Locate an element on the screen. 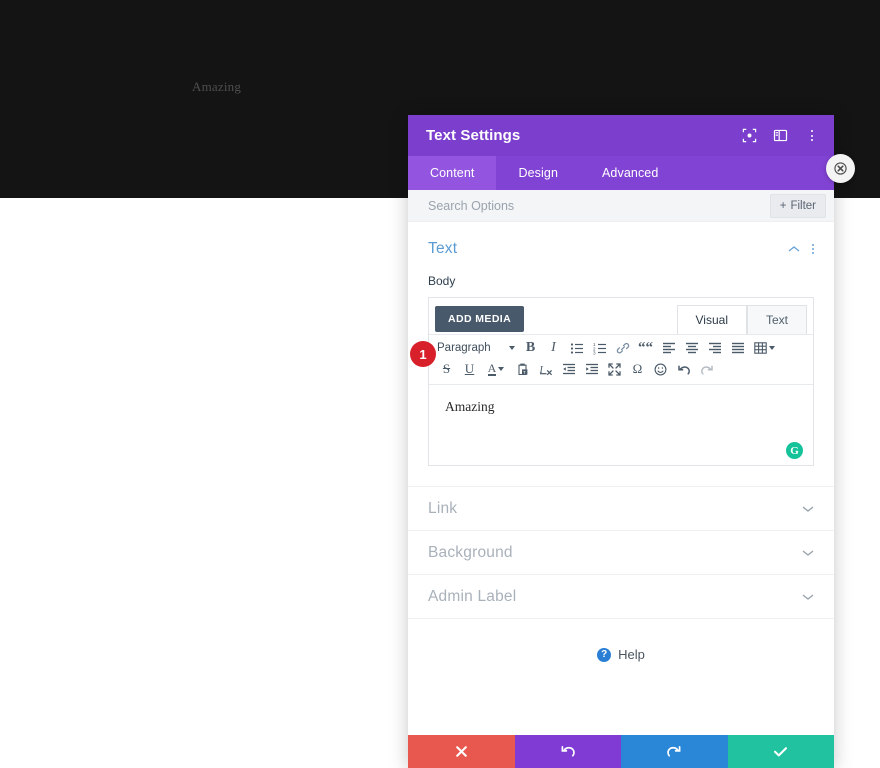 This screenshot has height=768, width=880. page-background-text: Amazing is located at coordinates (217, 86).